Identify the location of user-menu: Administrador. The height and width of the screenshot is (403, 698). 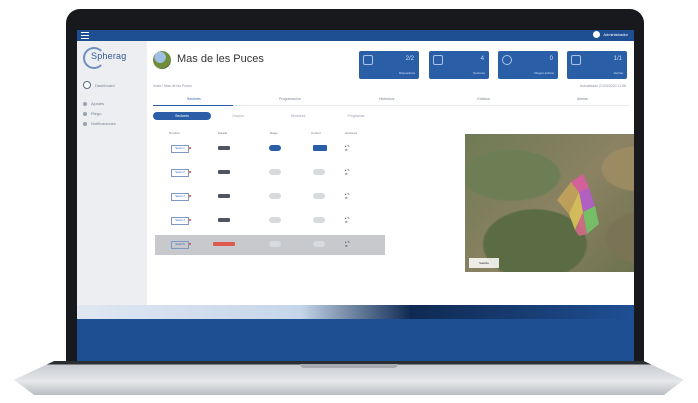
(610, 34).